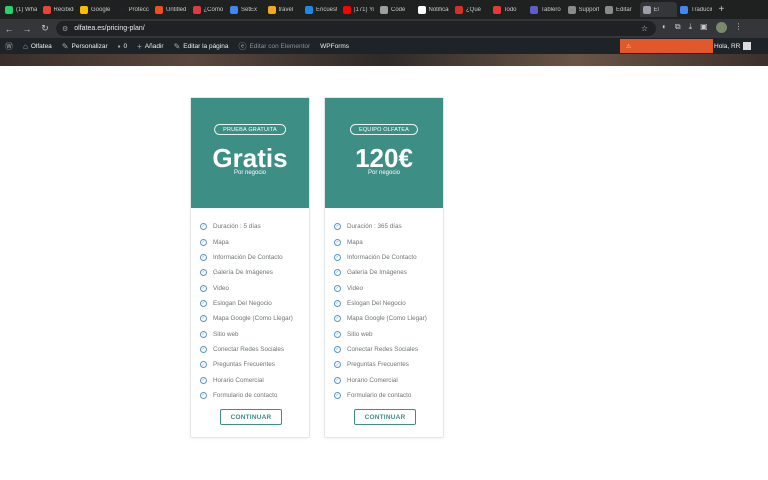  I want to click on wp-edit-page-link: ✎ Editar la página, so click(201, 46).